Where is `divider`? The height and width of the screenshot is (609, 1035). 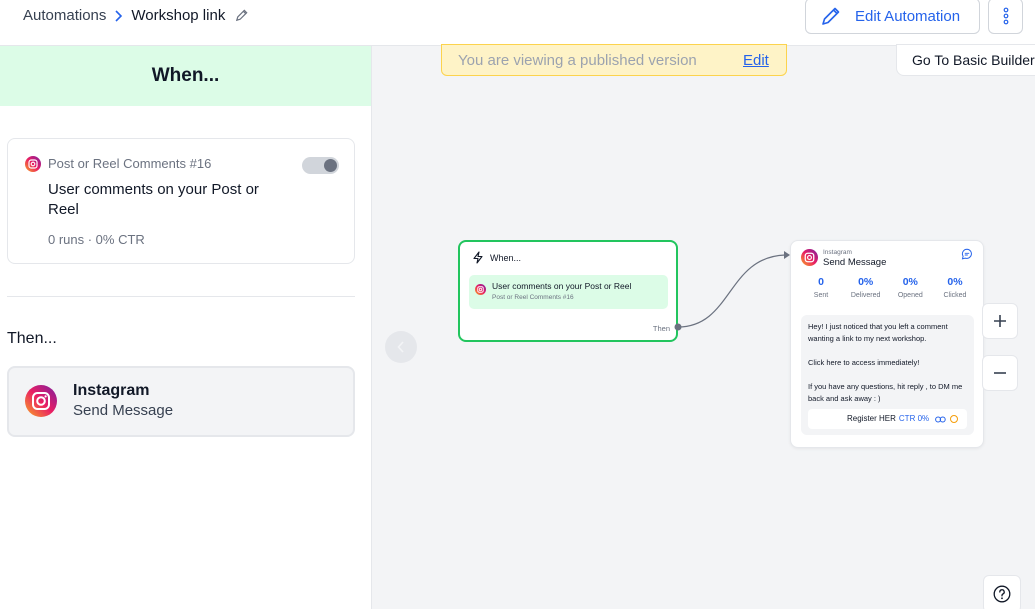 divider is located at coordinates (181, 296).